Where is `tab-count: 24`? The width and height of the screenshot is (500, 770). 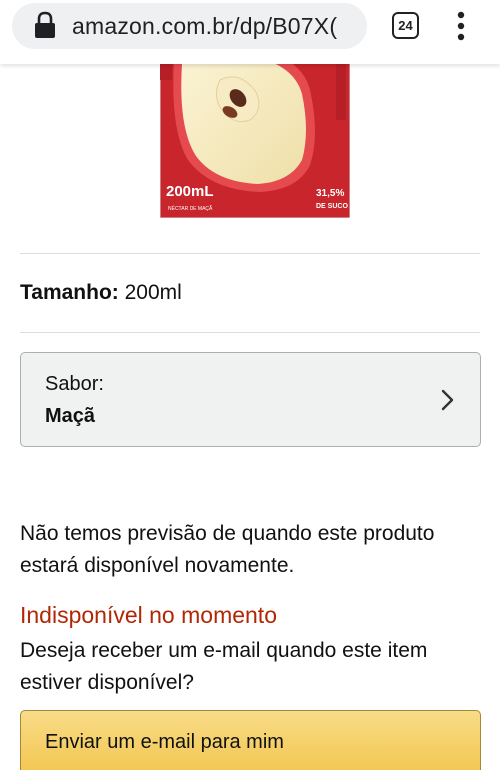 tab-count: 24 is located at coordinates (405, 25).